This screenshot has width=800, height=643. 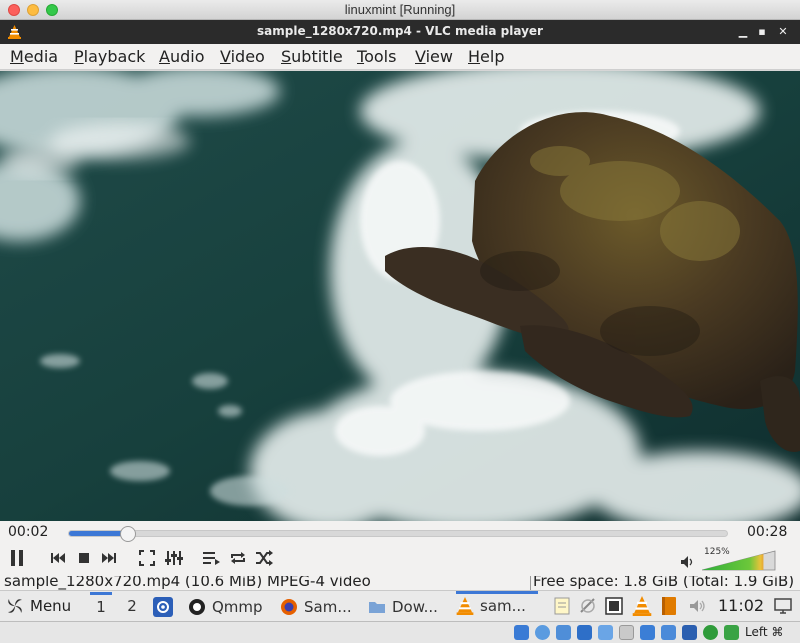 I want to click on extended-settings-button, so click(x=174, y=558).